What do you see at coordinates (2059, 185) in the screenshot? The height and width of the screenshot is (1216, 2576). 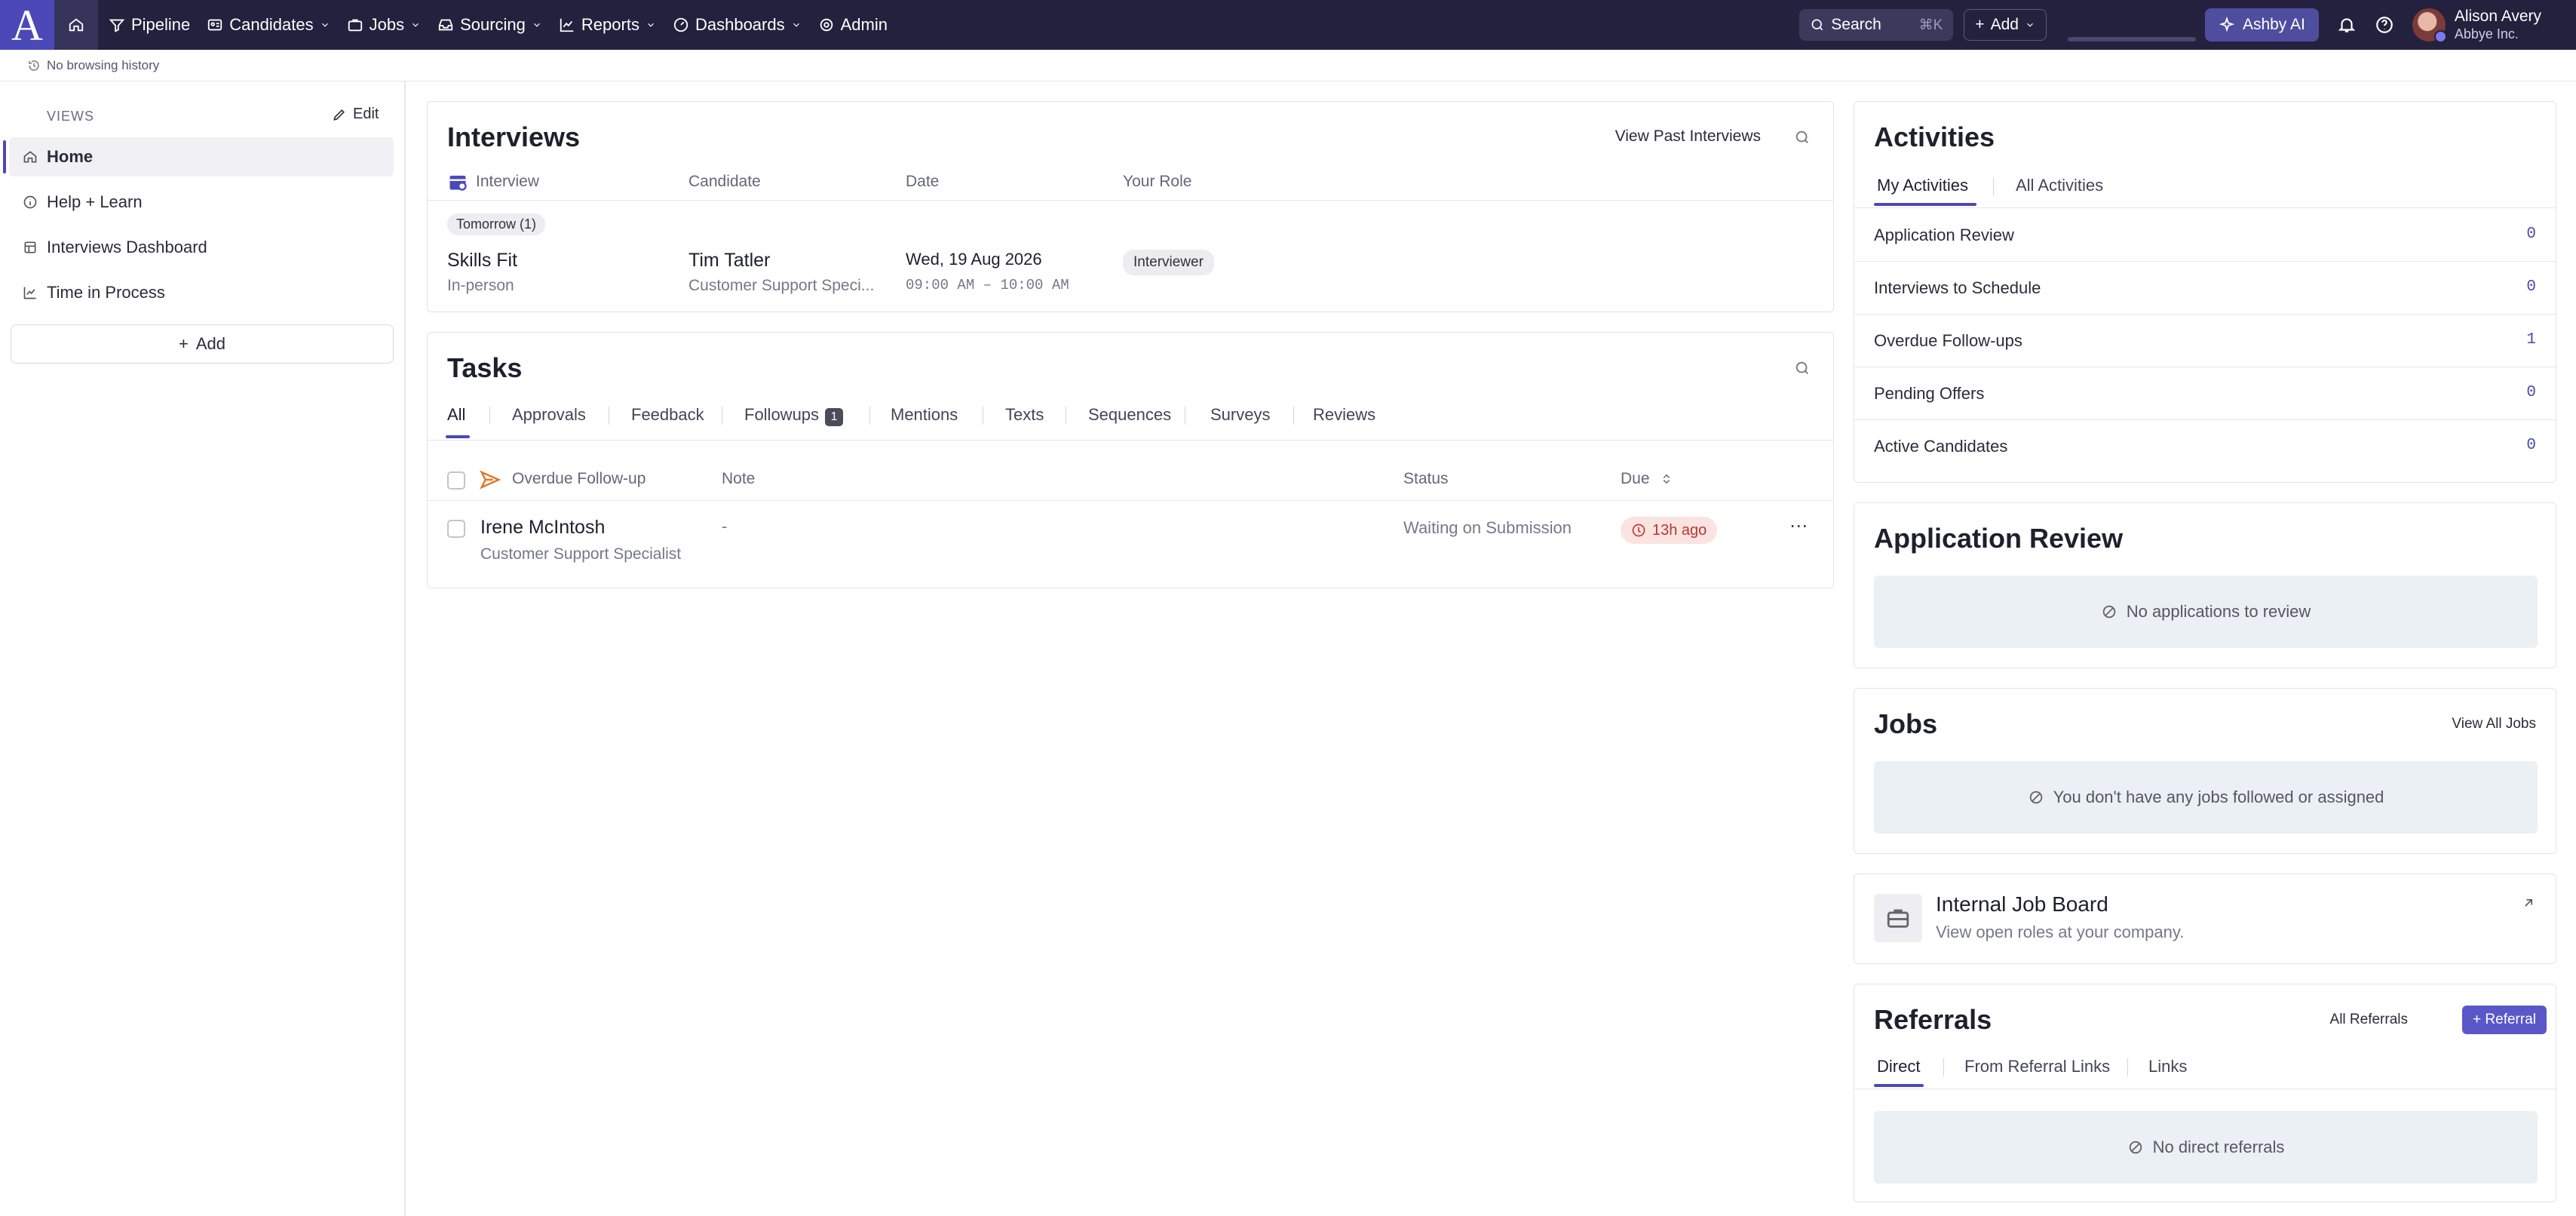 I see `tab-all-activities: All Activities` at bounding box center [2059, 185].